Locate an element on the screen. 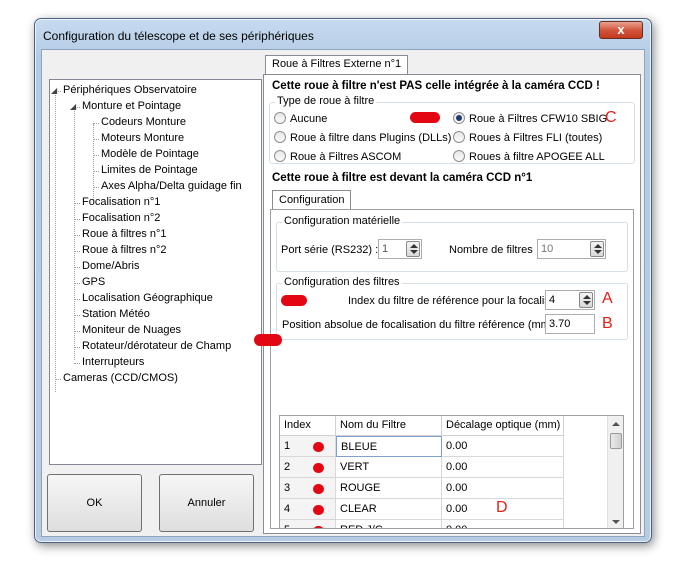  tree-item: GPS is located at coordinates (93, 282).